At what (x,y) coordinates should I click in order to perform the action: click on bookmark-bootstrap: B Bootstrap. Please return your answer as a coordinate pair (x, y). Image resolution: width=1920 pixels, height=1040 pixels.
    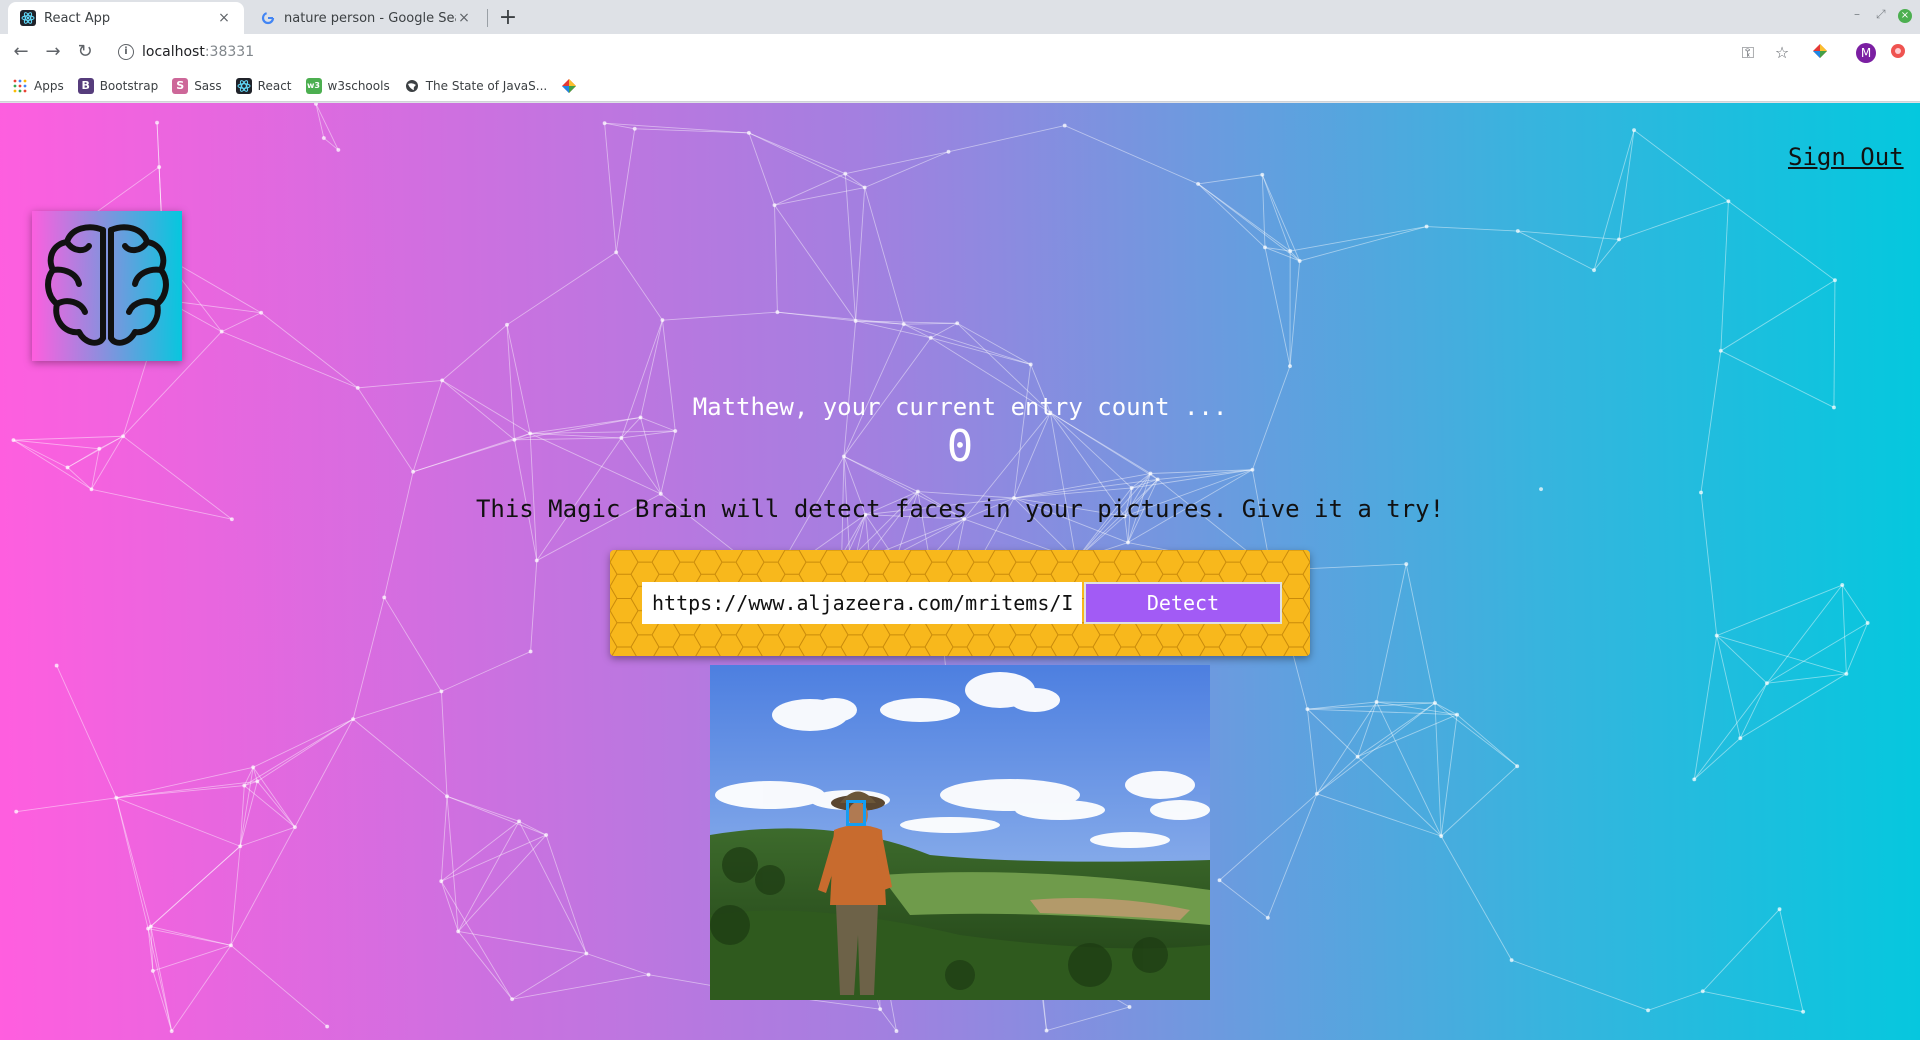
    Looking at the image, I should click on (117, 85).